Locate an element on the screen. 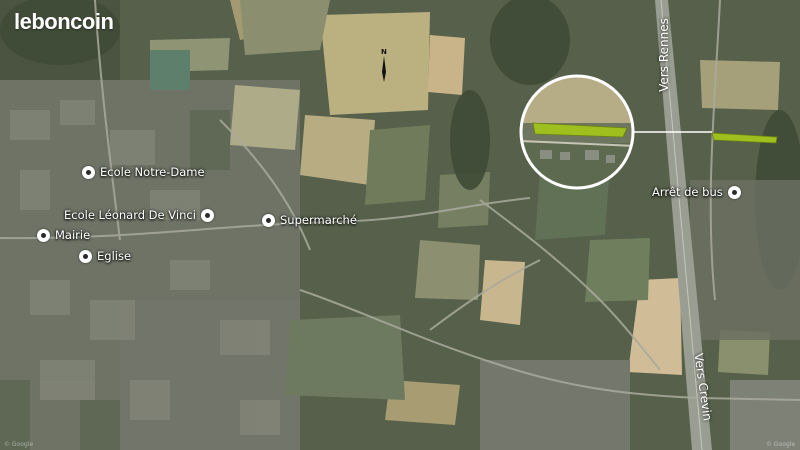 The height and width of the screenshot is (450, 800). imagery-credit-left: © Google is located at coordinates (19, 444).